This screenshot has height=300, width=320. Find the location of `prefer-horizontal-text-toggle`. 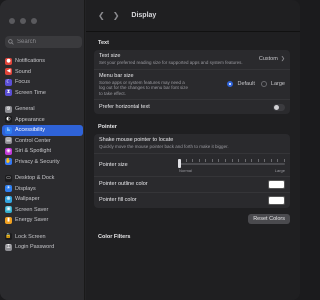

prefer-horizontal-text-toggle is located at coordinates (279, 107).